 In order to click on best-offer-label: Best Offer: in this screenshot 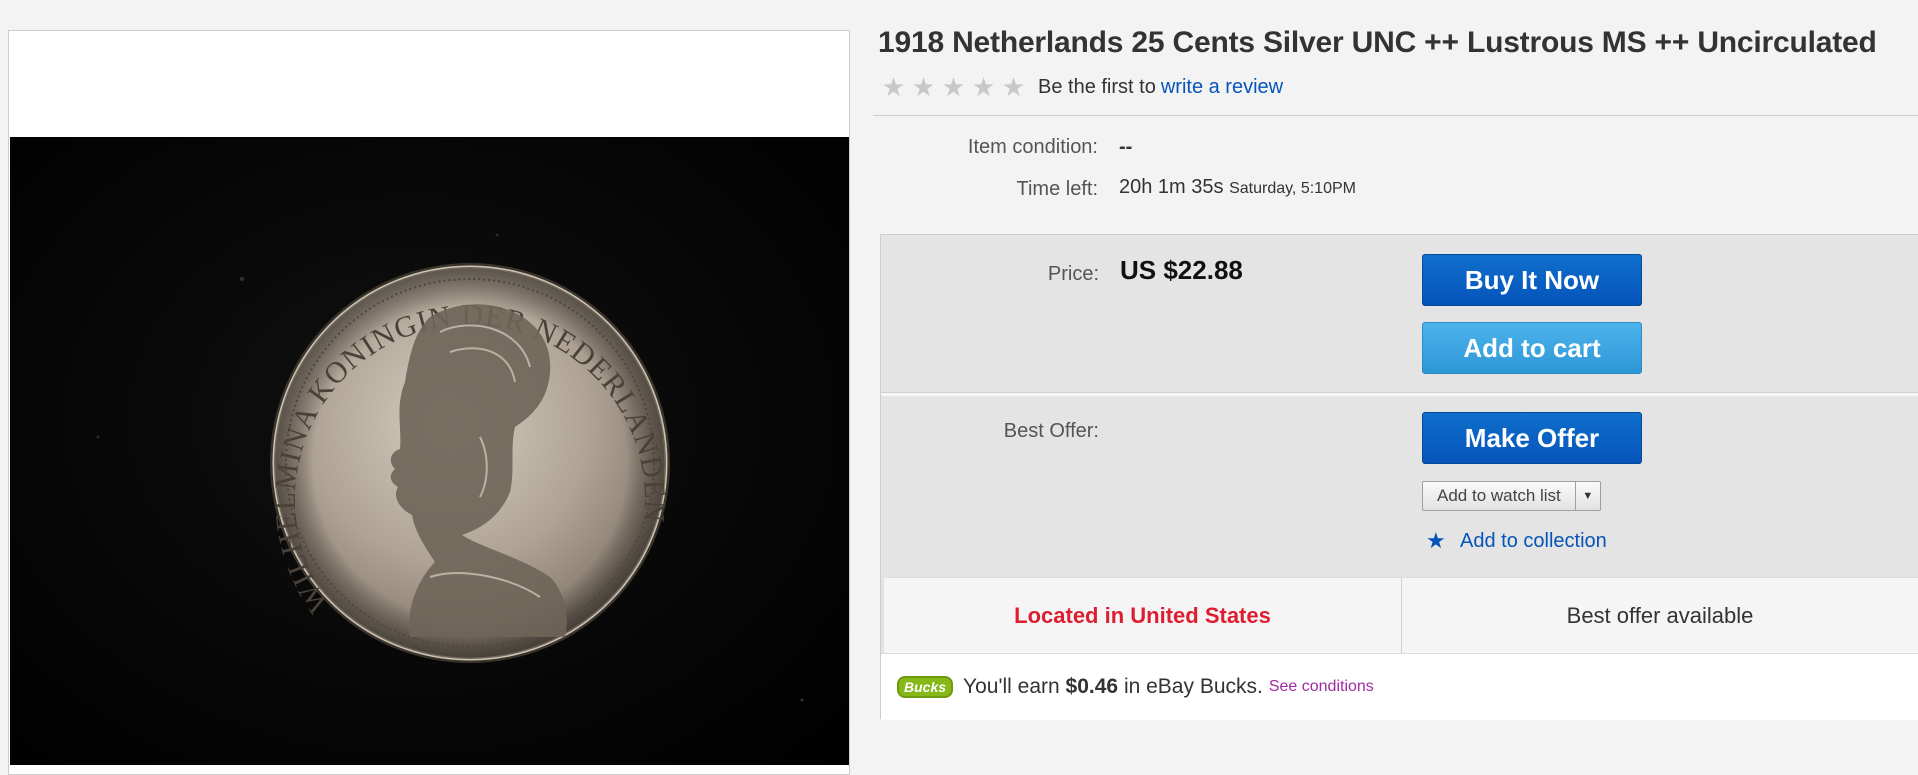, I will do `click(1051, 431)`.